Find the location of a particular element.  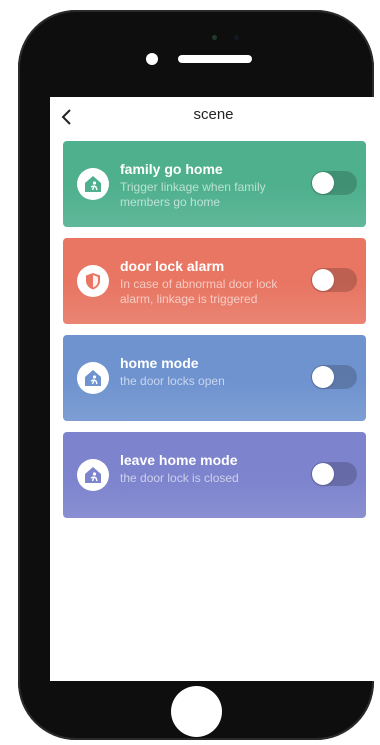

home-button is located at coordinates (196, 711).